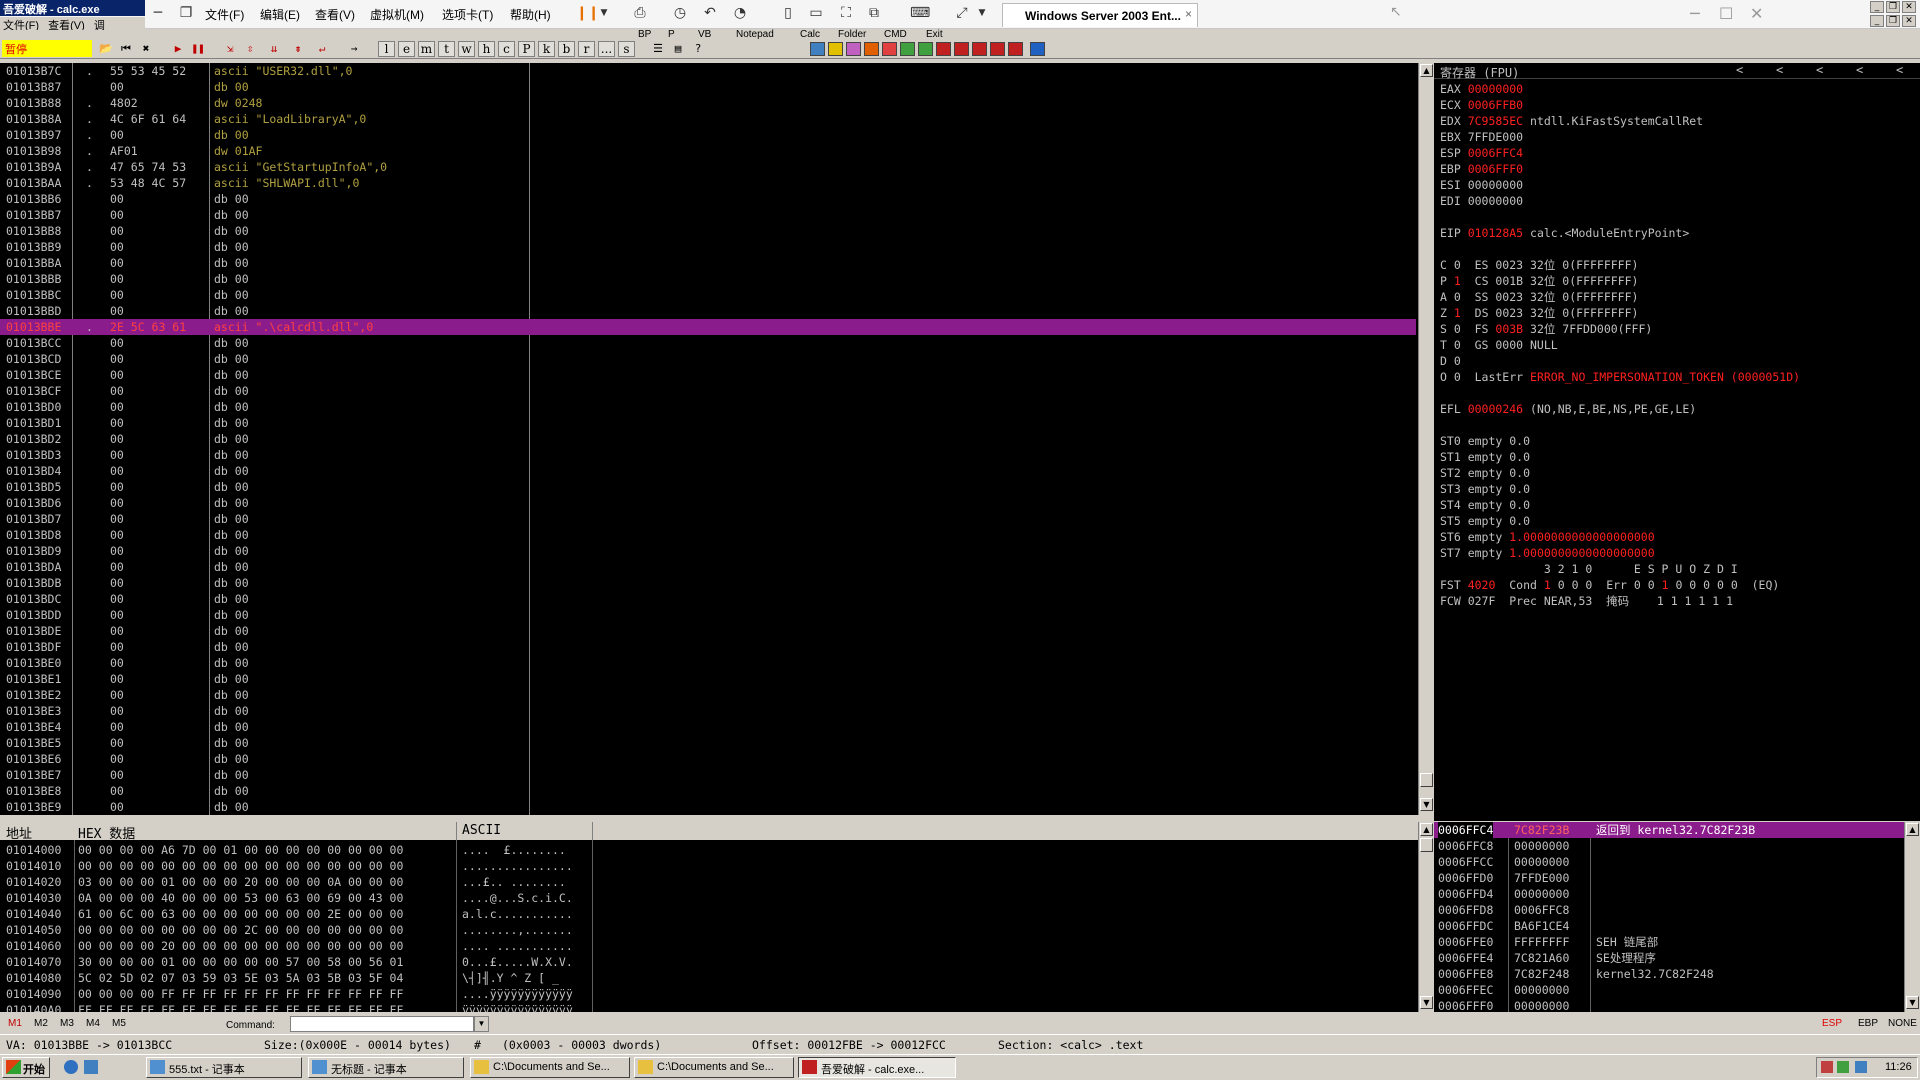 Image resolution: width=1920 pixels, height=1080 pixels. Describe the element at coordinates (708, 279) in the screenshot. I see `disasm-row: 01013BBB 00 db 00` at that location.